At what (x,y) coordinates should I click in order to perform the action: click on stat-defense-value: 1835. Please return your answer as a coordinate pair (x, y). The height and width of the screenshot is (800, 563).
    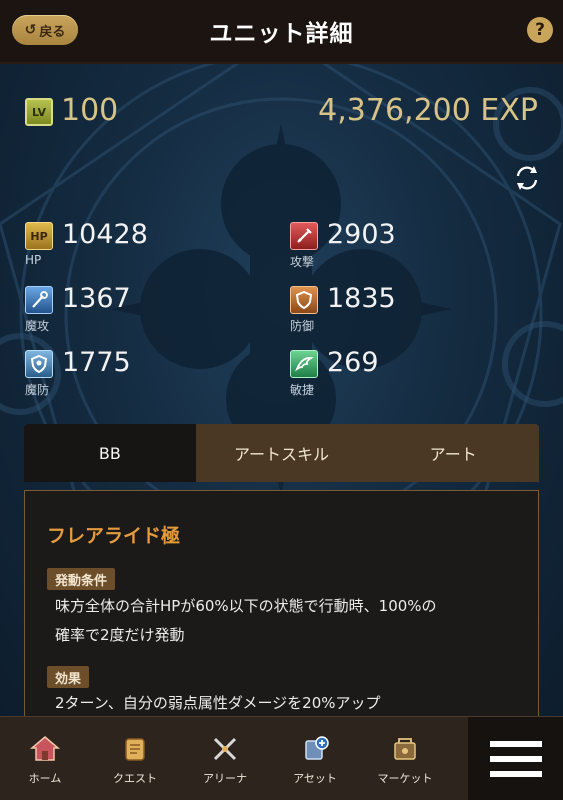
    Looking at the image, I should click on (361, 298).